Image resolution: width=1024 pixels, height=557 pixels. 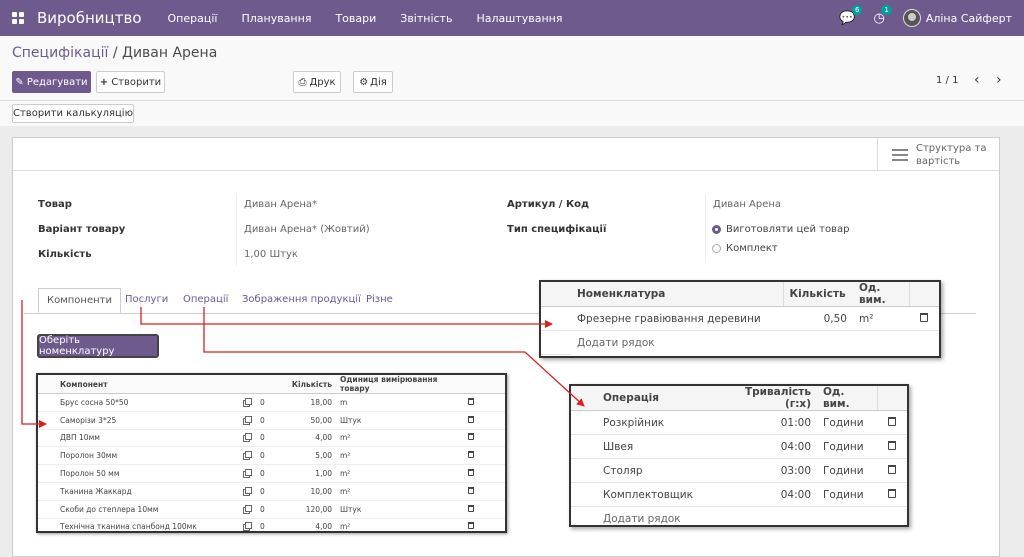 I want to click on column-header-uom: Одиниця вимірювання товару, so click(x=400, y=384).